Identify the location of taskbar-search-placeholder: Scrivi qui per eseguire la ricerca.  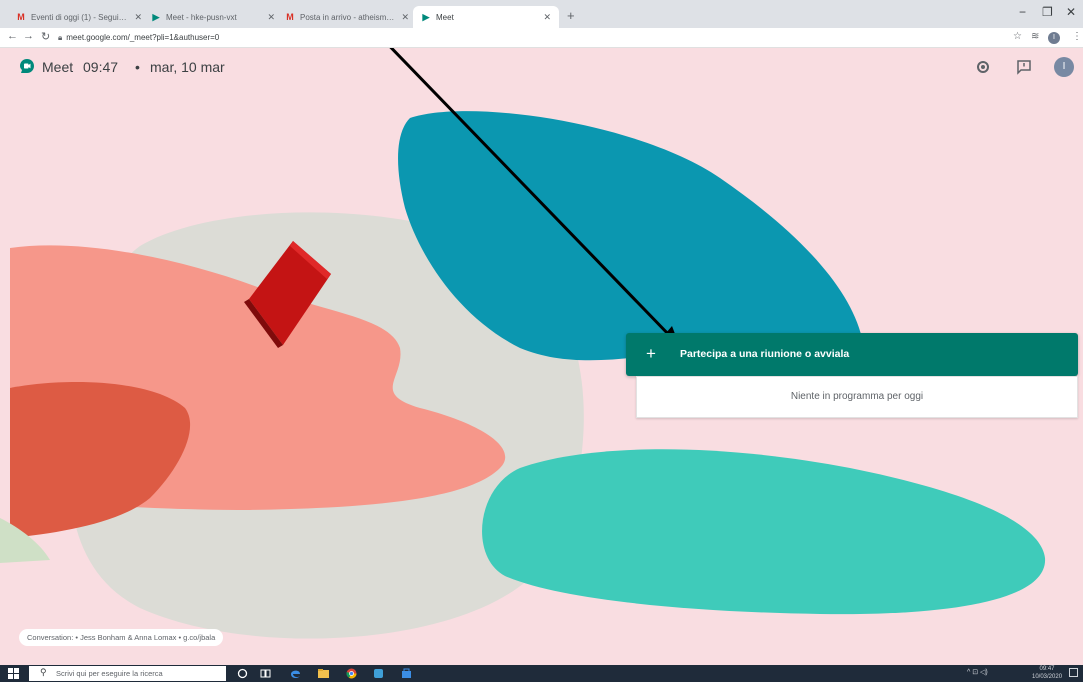
(109, 673).